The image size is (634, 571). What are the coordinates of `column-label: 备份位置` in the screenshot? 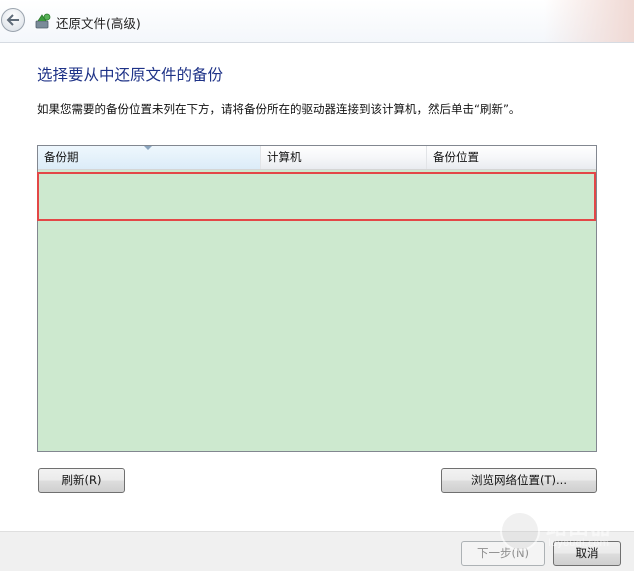 It's located at (456, 157).